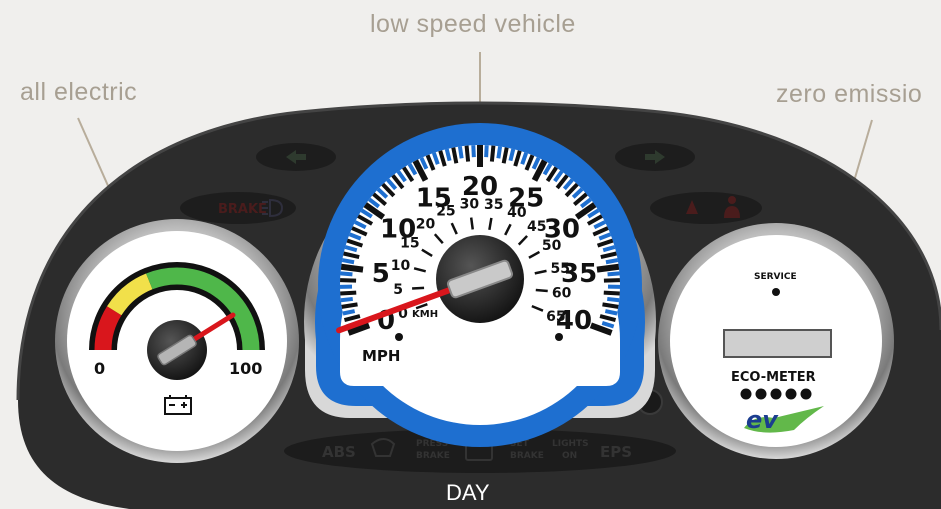  I want to click on battery-max-label: 100, so click(245, 368).